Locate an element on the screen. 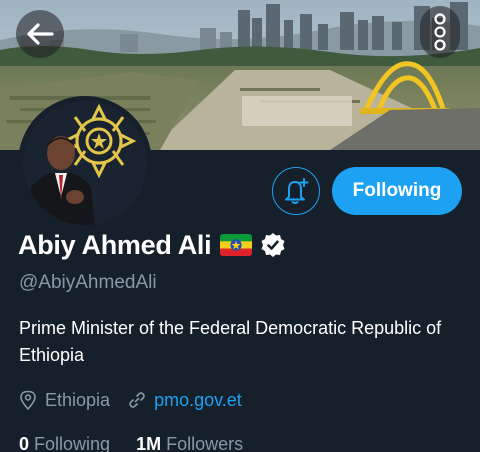 Image resolution: width=480 pixels, height=452 pixels. verified-badge-icon is located at coordinates (273, 245).